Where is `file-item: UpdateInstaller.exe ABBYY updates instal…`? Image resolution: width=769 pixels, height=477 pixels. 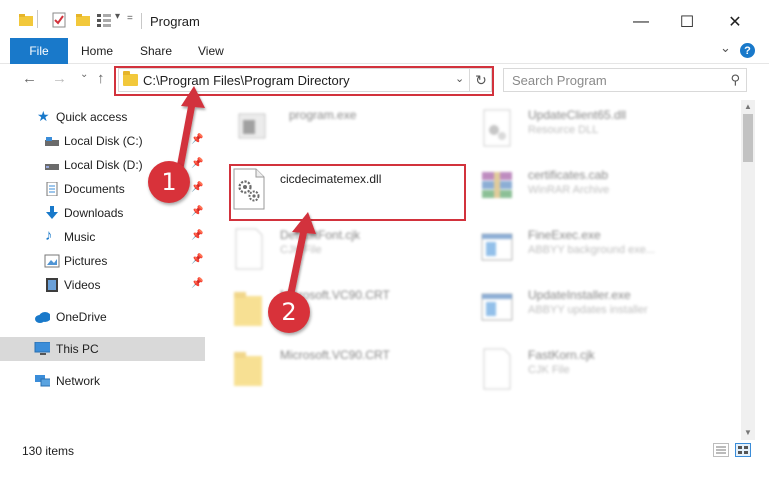
file-item: UpdateInstaller.exe ABBYY updates instal… is located at coordinates (605, 316).